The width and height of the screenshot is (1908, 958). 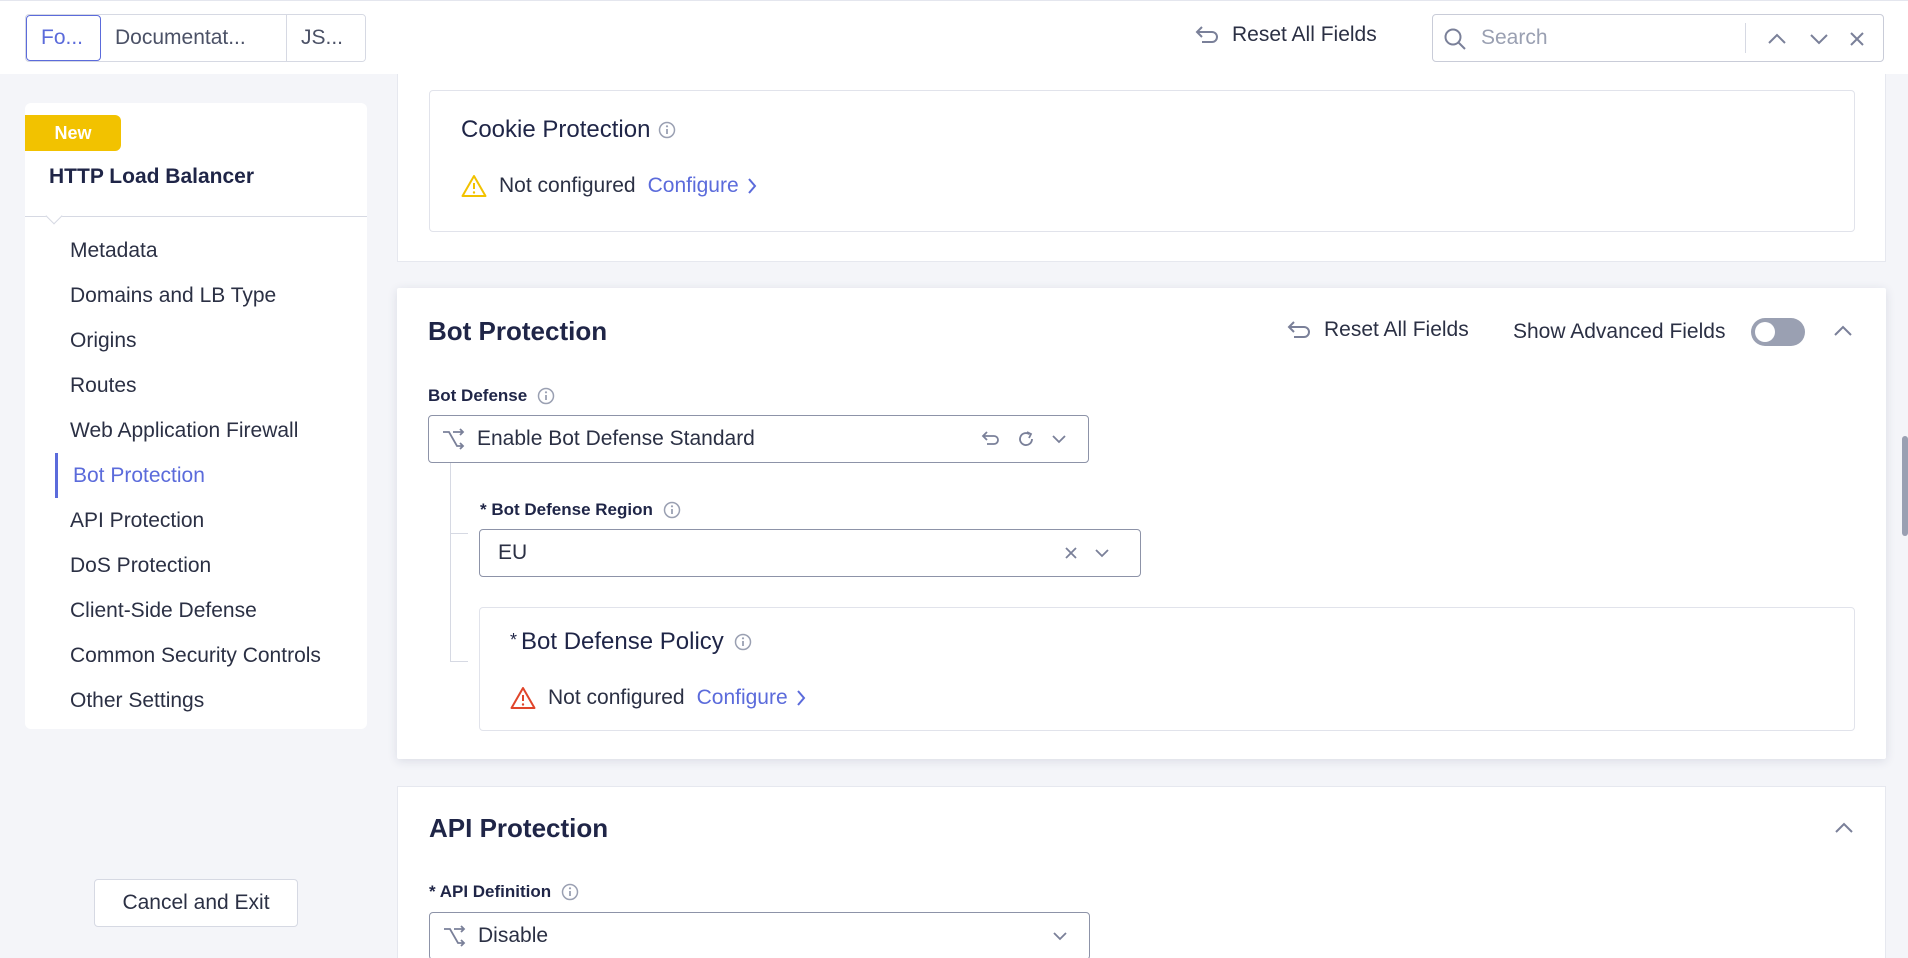 I want to click on search-close-button, so click(x=1857, y=39).